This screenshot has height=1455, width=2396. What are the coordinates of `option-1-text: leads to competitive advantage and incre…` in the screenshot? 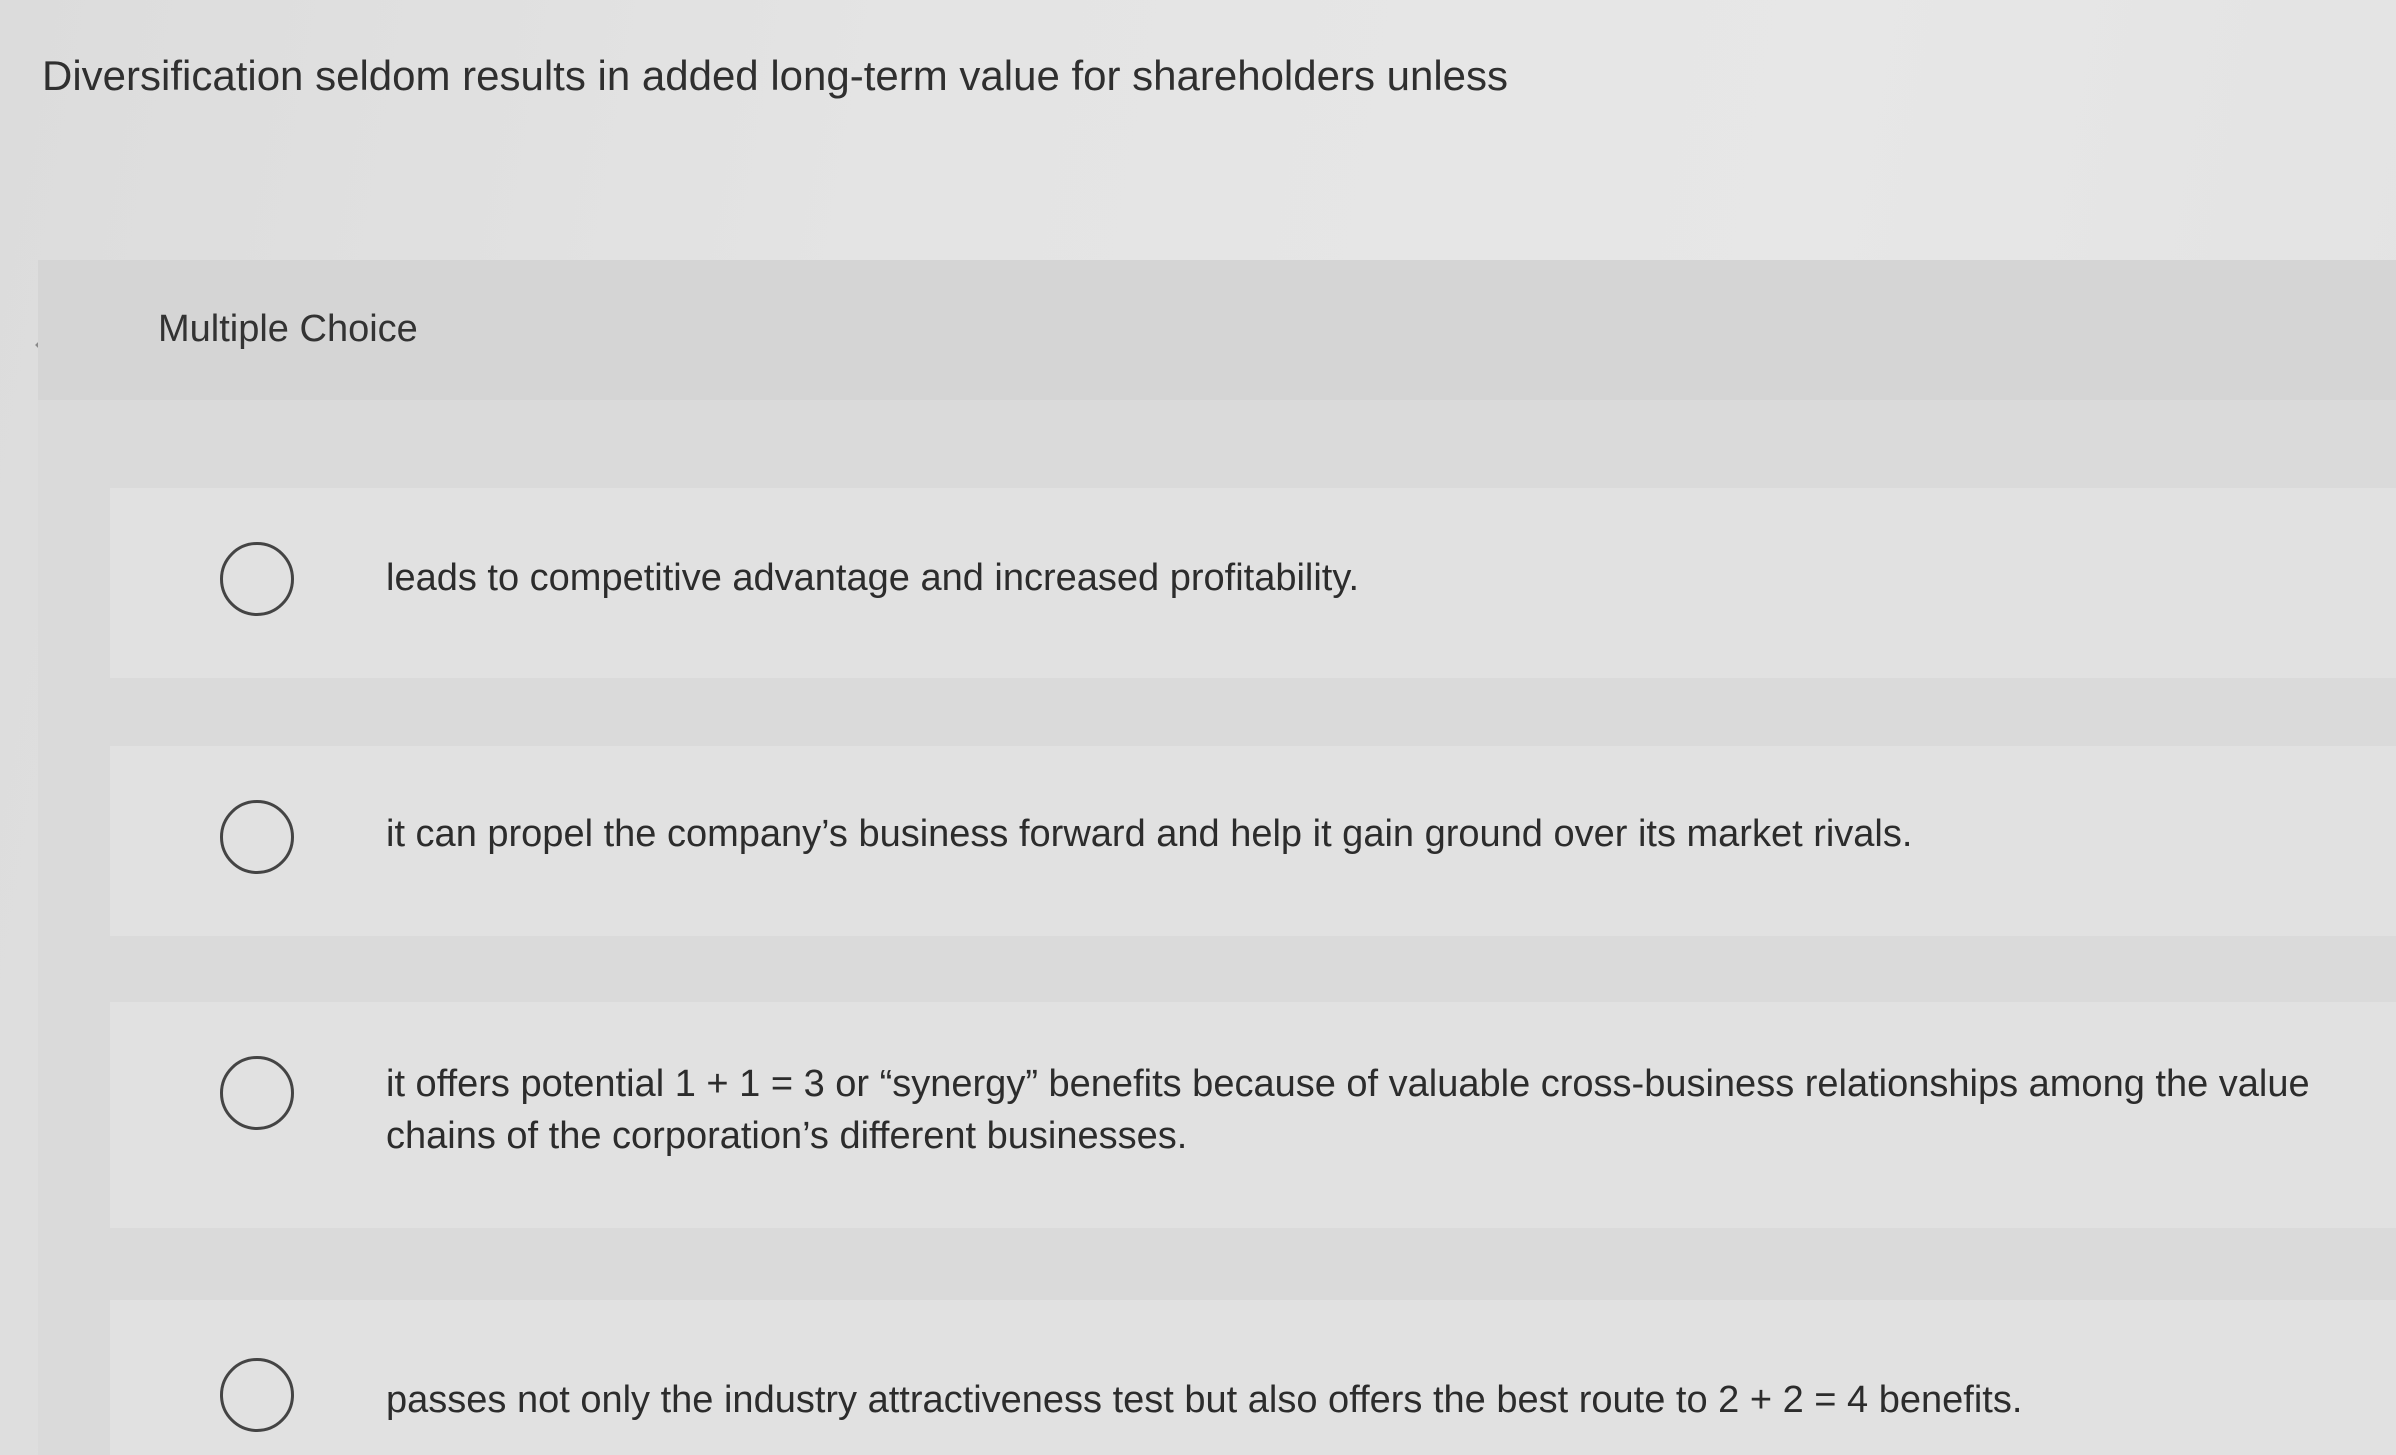 It's located at (873, 578).